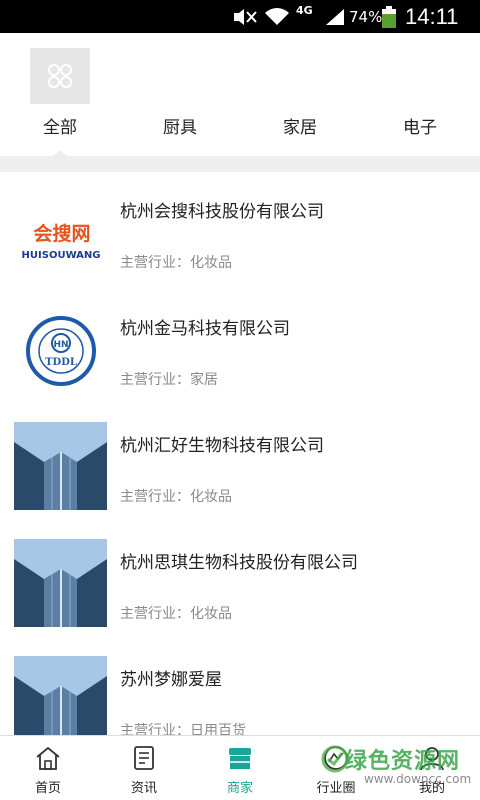 Image resolution: width=480 pixels, height=800 pixels. What do you see at coordinates (240, 581) in the screenshot?
I see `list-item: 杭州思琪生物科技股份有限公司 主营行业：化妆品` at bounding box center [240, 581].